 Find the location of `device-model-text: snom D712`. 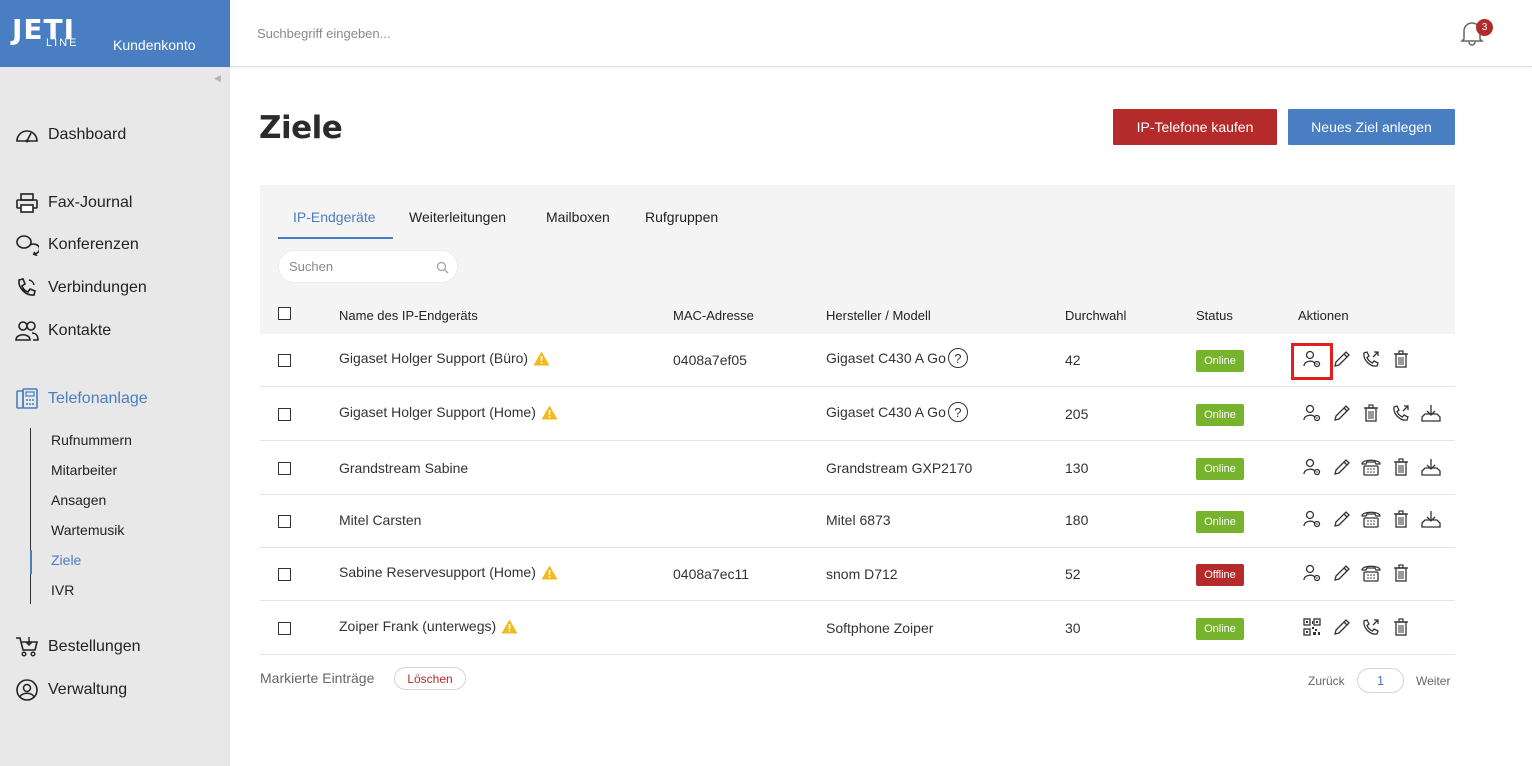

device-model-text: snom D712 is located at coordinates (862, 574).